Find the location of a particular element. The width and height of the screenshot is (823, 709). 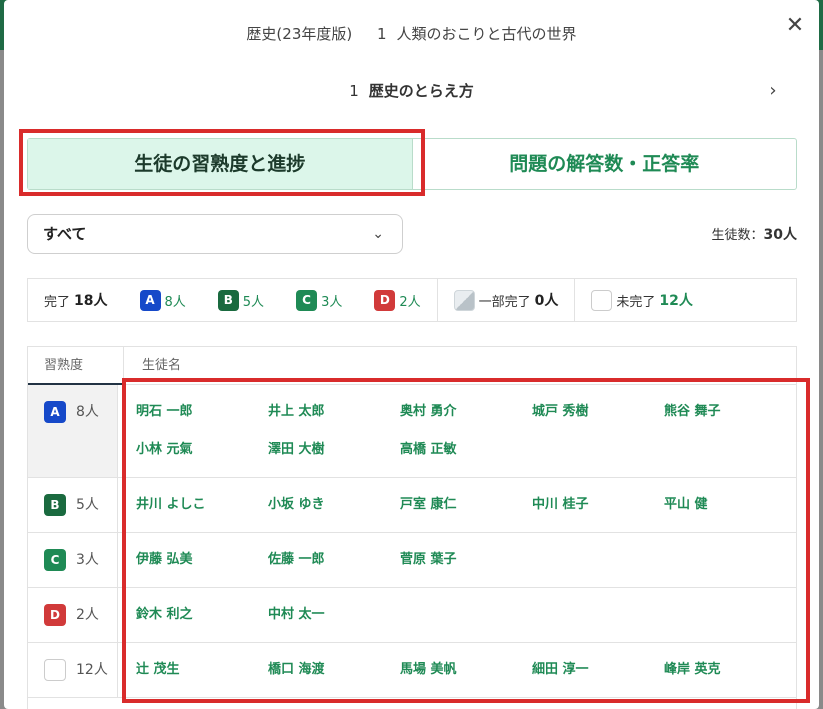

student-name: 平山 健 is located at coordinates (730, 505).